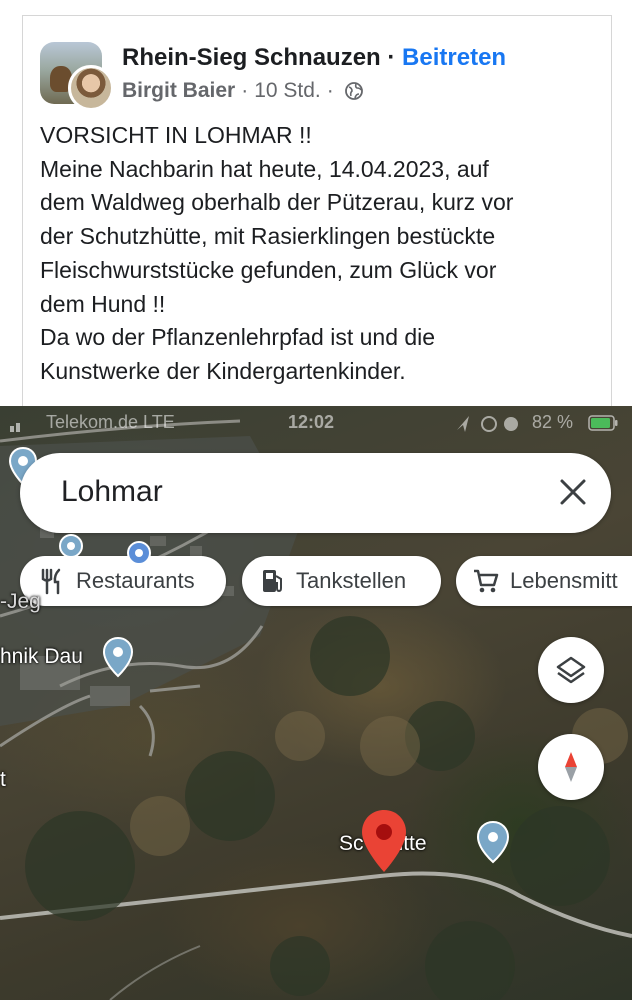 The image size is (632, 1000). I want to click on chip-lebensmittel: Lebensmitt, so click(544, 581).